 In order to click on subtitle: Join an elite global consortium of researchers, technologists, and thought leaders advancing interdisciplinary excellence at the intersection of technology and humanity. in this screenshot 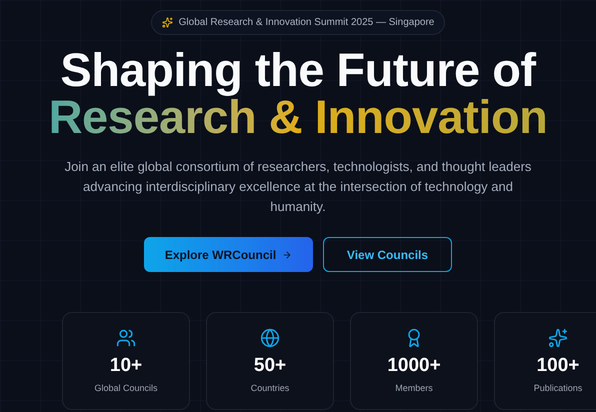, I will do `click(298, 187)`.